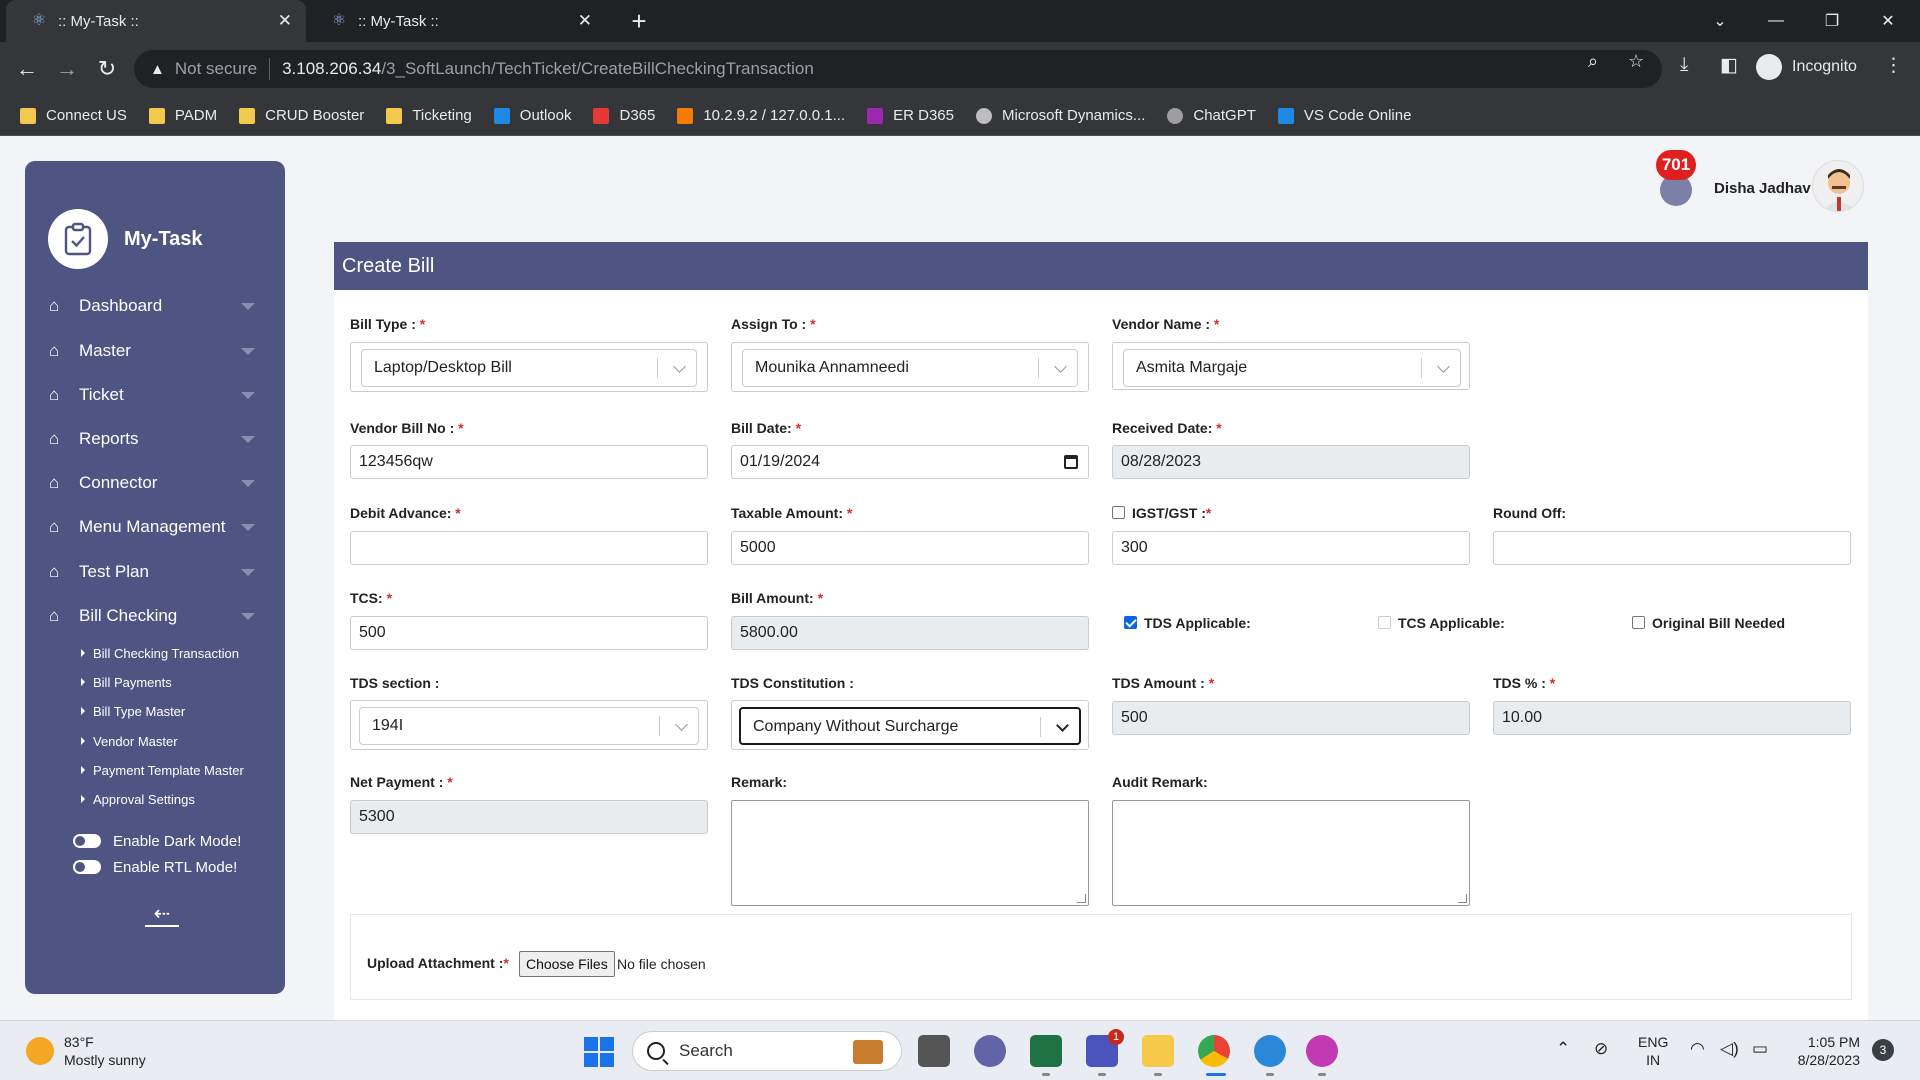  I want to click on download-icon: ⤓, so click(1684, 65).